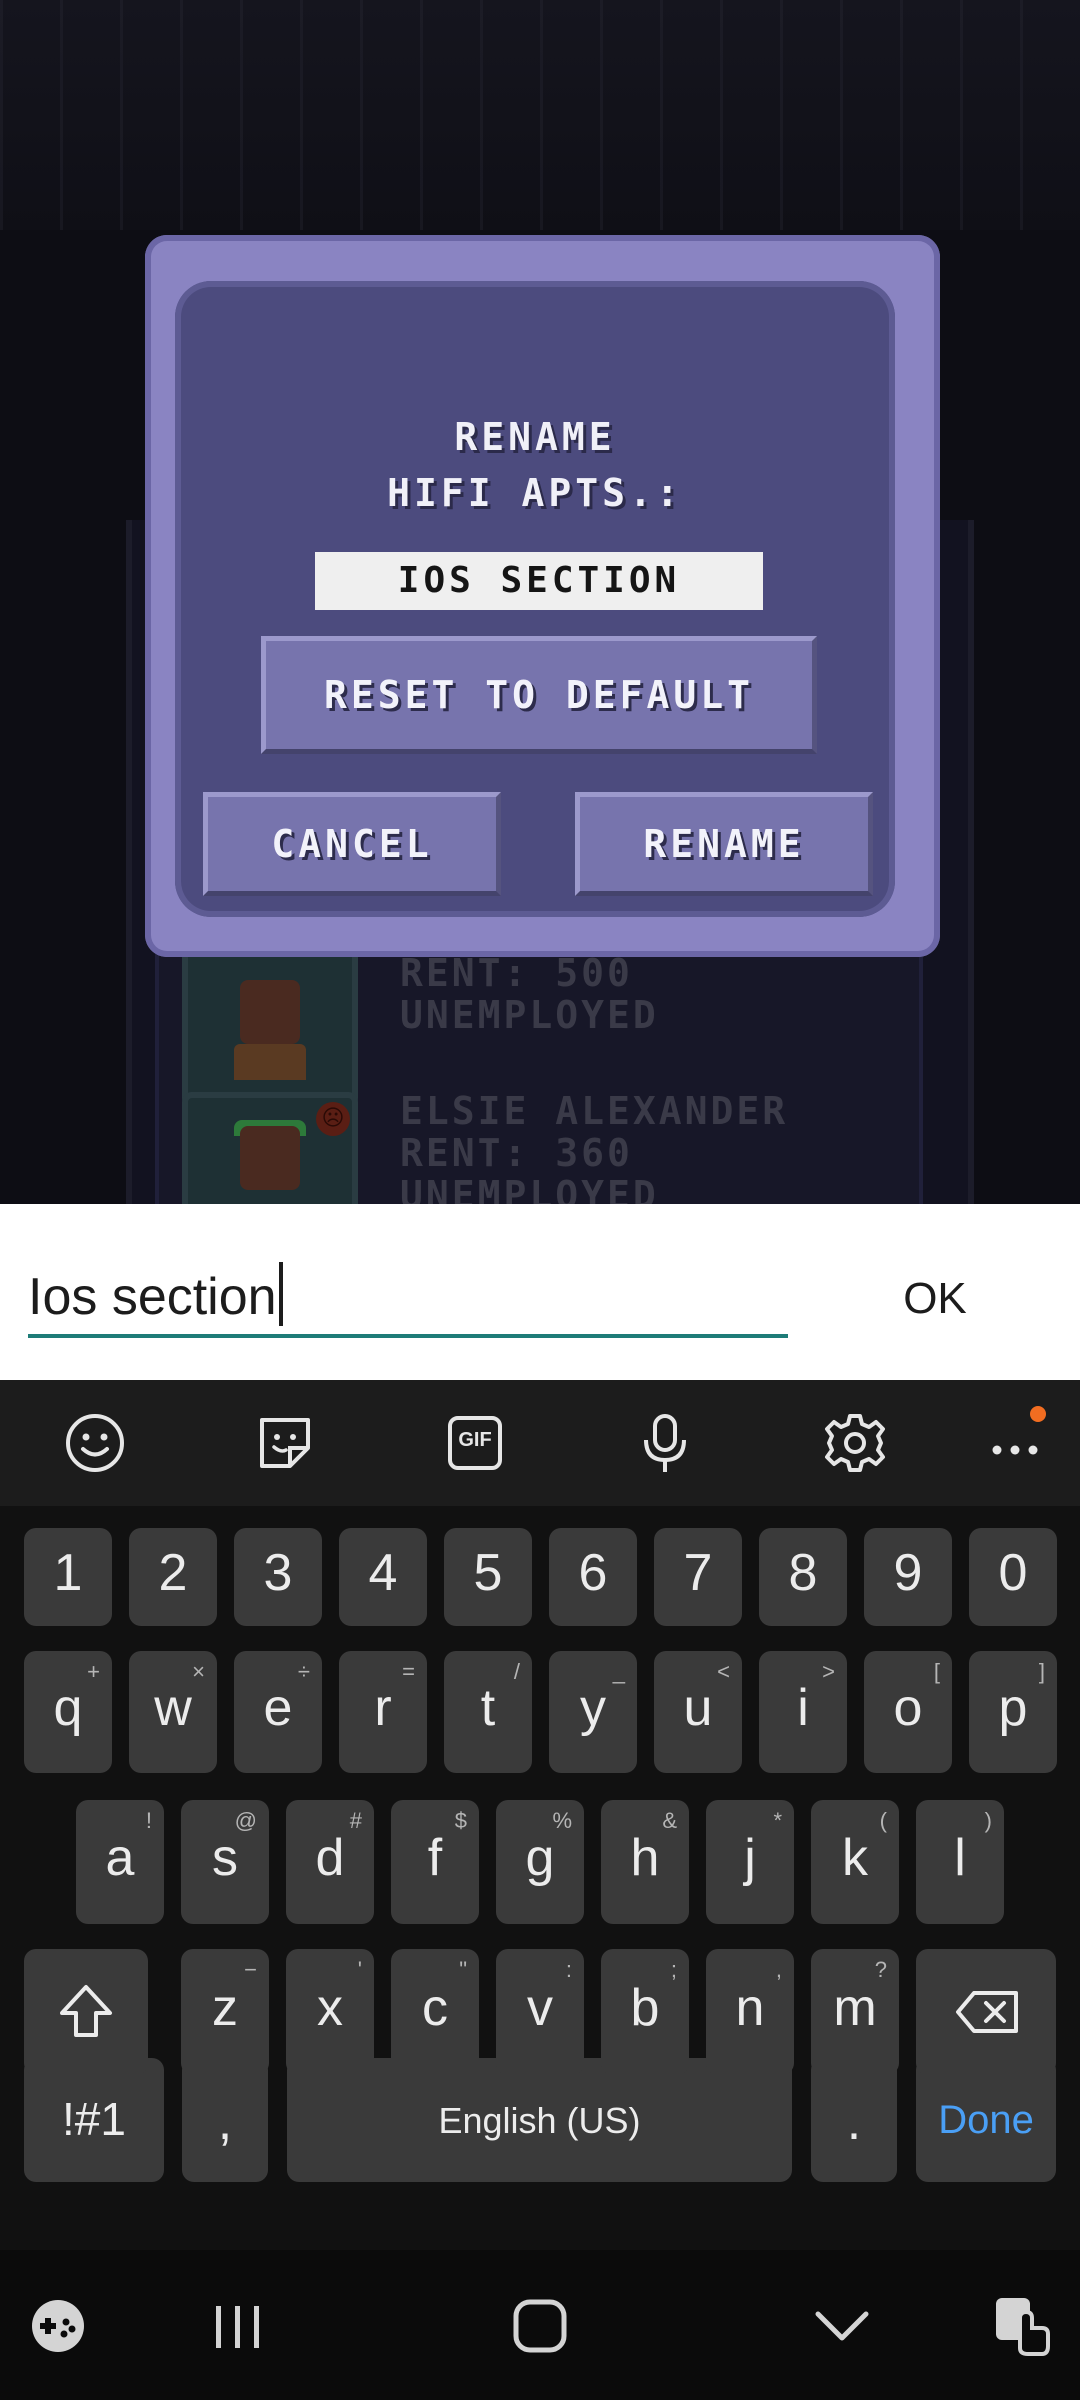  I want to click on key-m-label: m, so click(855, 2008).